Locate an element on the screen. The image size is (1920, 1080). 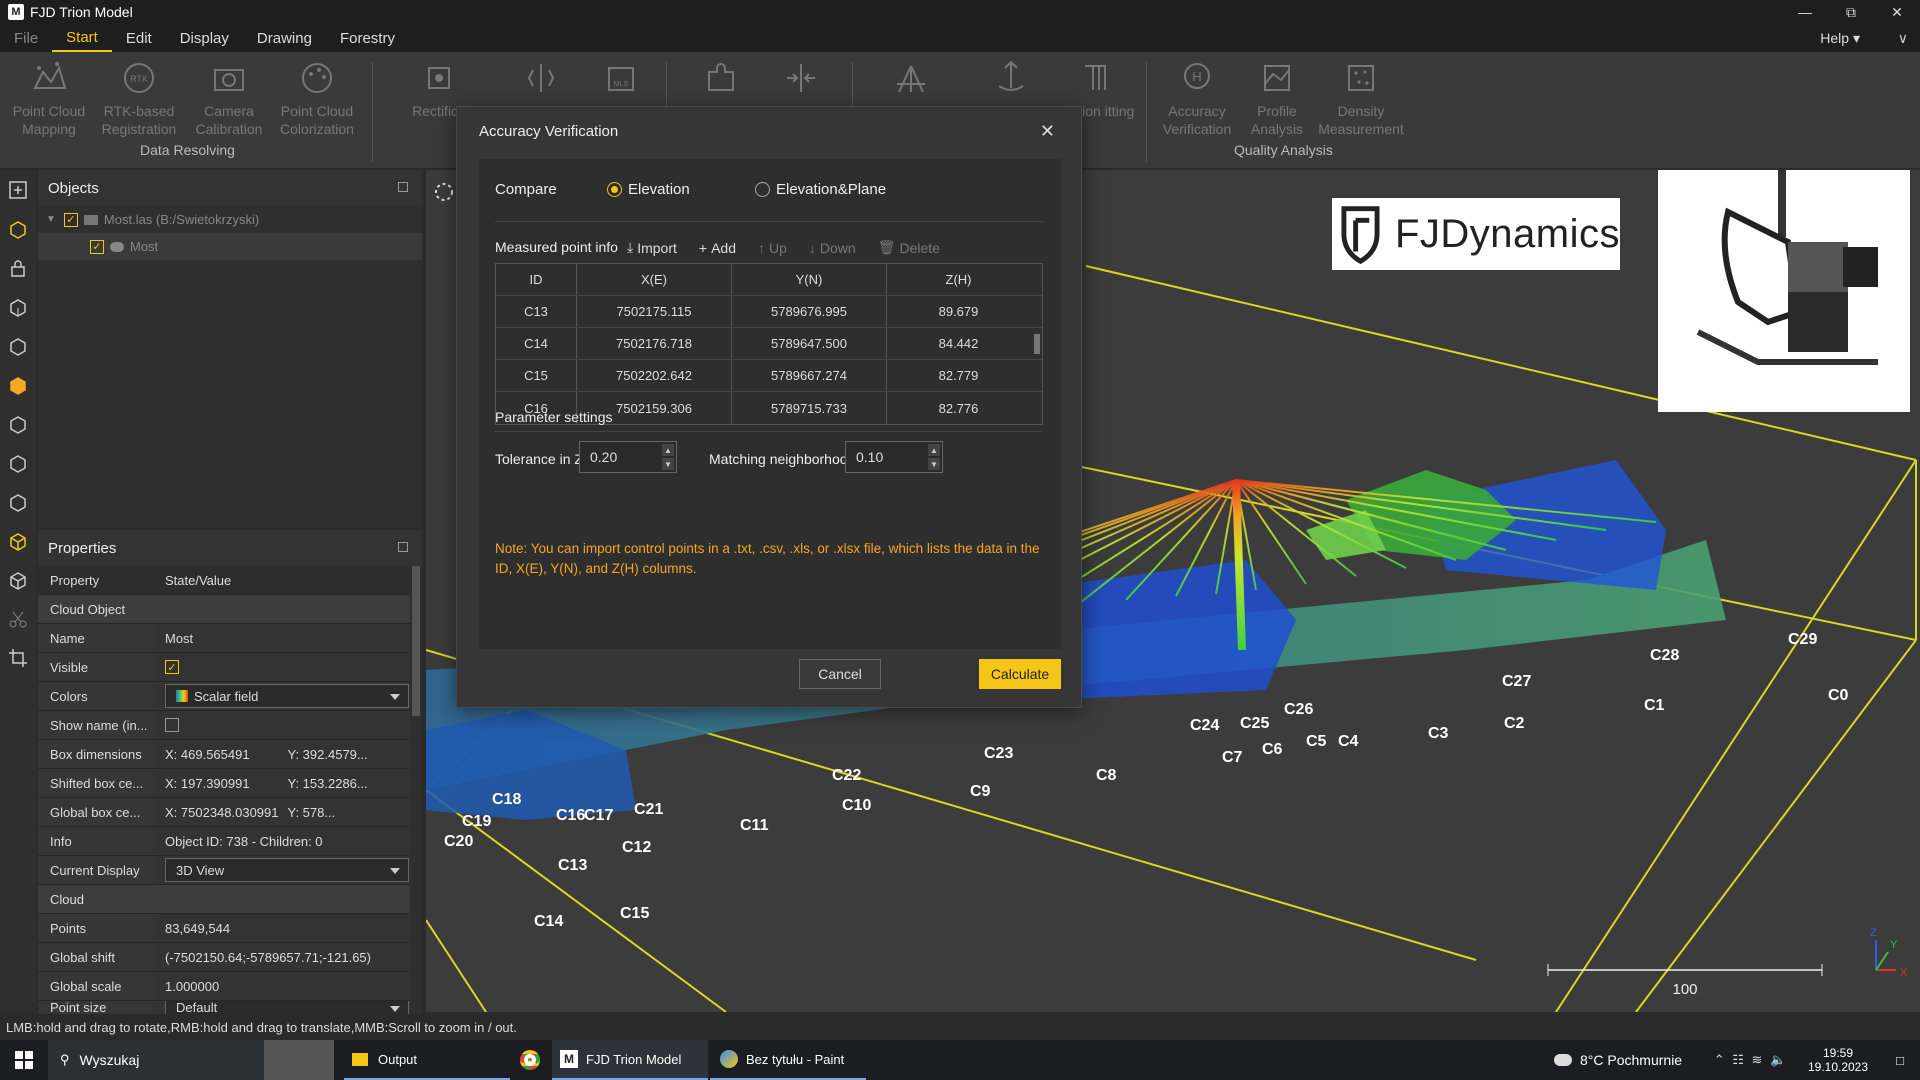
tree-item-cloud: ✓ Most is located at coordinates (230, 246).